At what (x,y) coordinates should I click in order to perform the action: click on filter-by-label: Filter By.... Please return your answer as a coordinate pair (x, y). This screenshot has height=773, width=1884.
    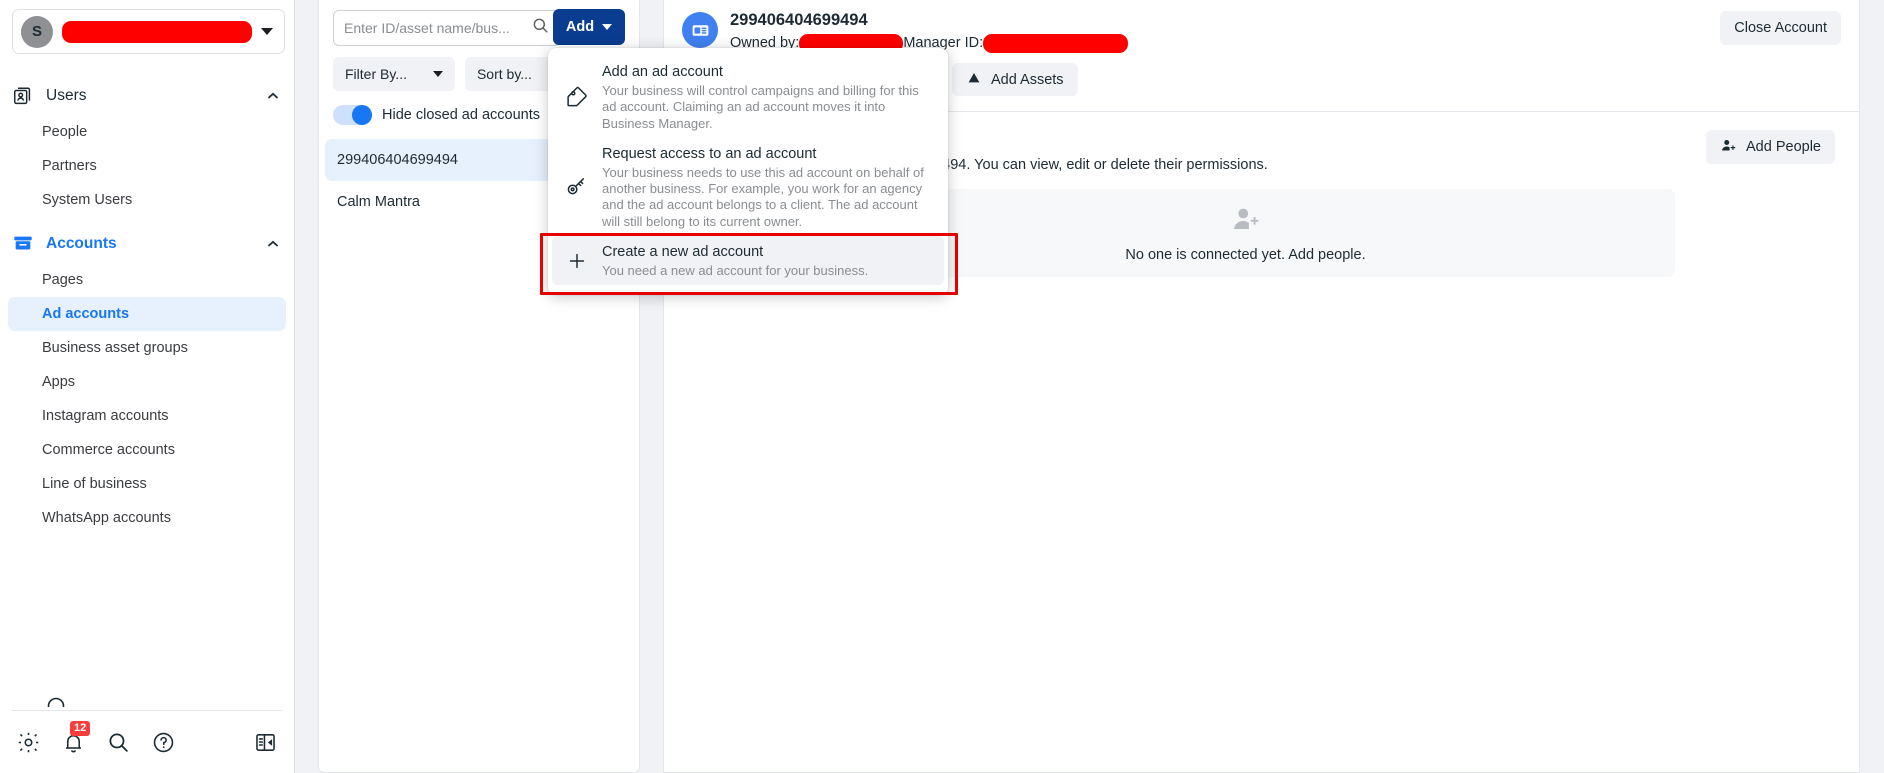
    Looking at the image, I should click on (376, 74).